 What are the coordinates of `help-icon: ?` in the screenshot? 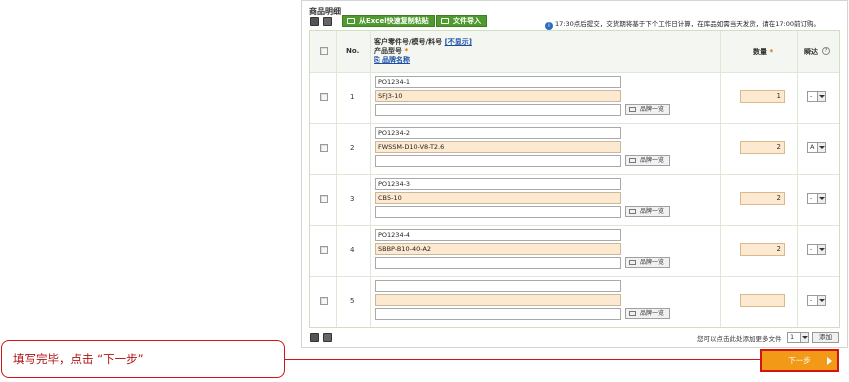 It's located at (826, 51).